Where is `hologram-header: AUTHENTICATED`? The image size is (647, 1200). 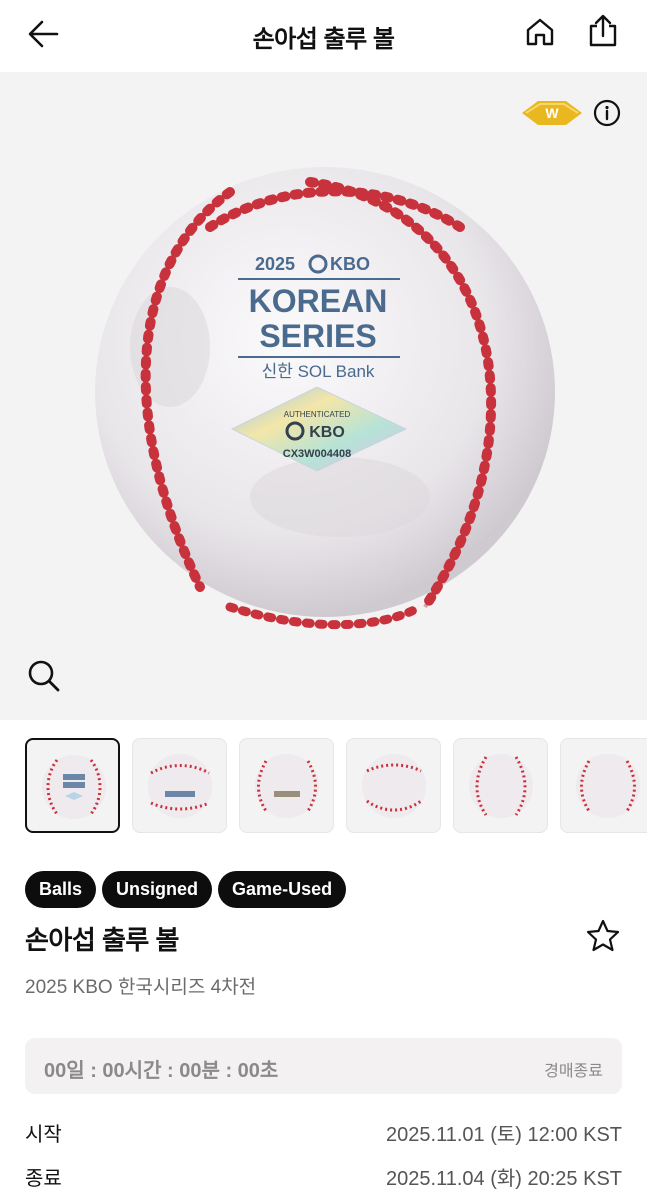 hologram-header: AUTHENTICATED is located at coordinates (317, 414).